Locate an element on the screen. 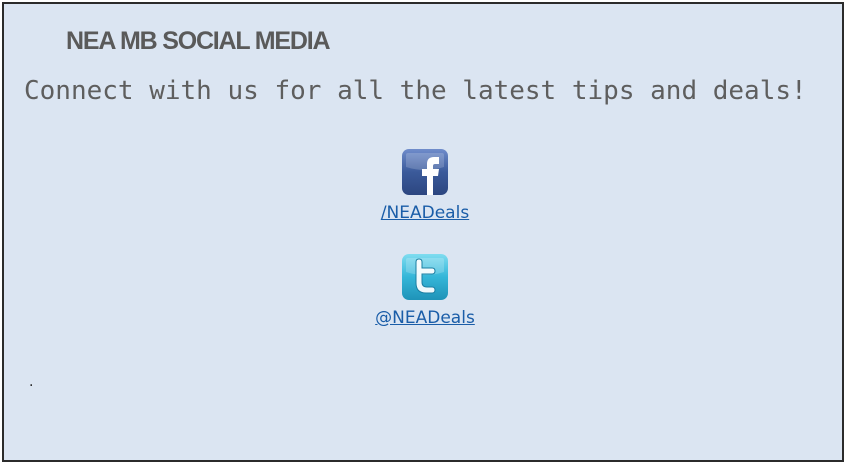 The width and height of the screenshot is (848, 462). facebook-icon is located at coordinates (425, 172).